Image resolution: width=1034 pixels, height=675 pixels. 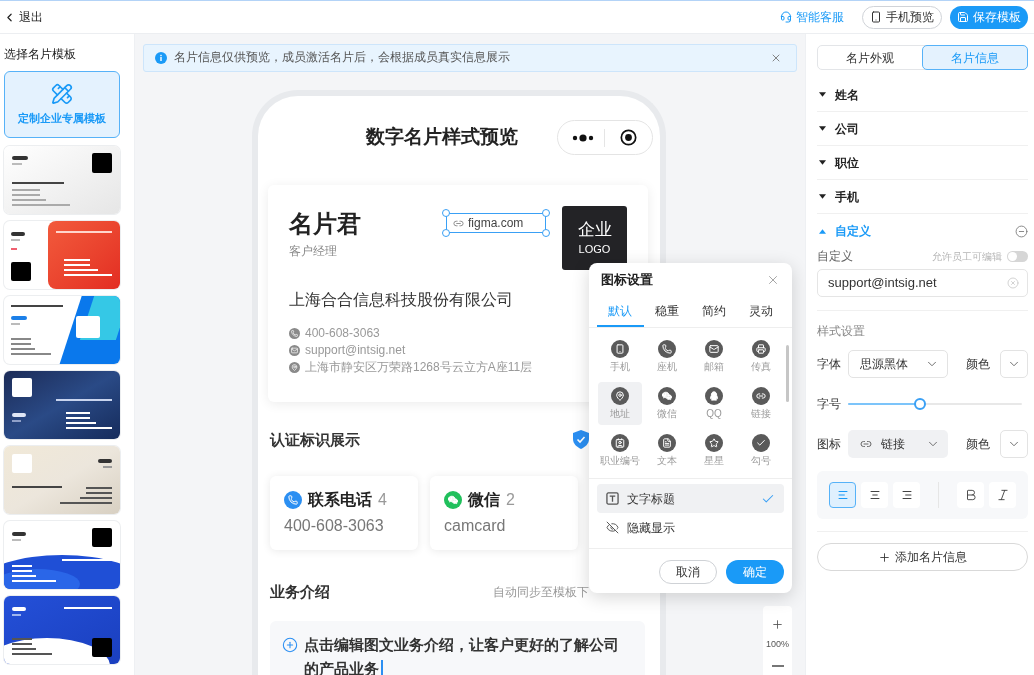 I want to click on tab: 灵动, so click(x=760, y=312).